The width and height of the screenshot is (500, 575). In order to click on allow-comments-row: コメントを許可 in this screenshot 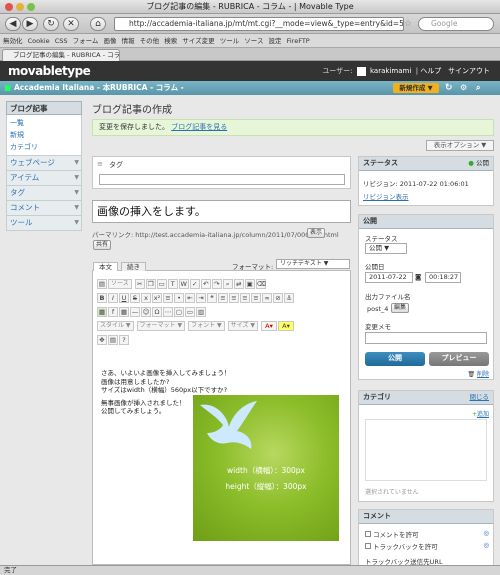, I will do `click(392, 534)`.